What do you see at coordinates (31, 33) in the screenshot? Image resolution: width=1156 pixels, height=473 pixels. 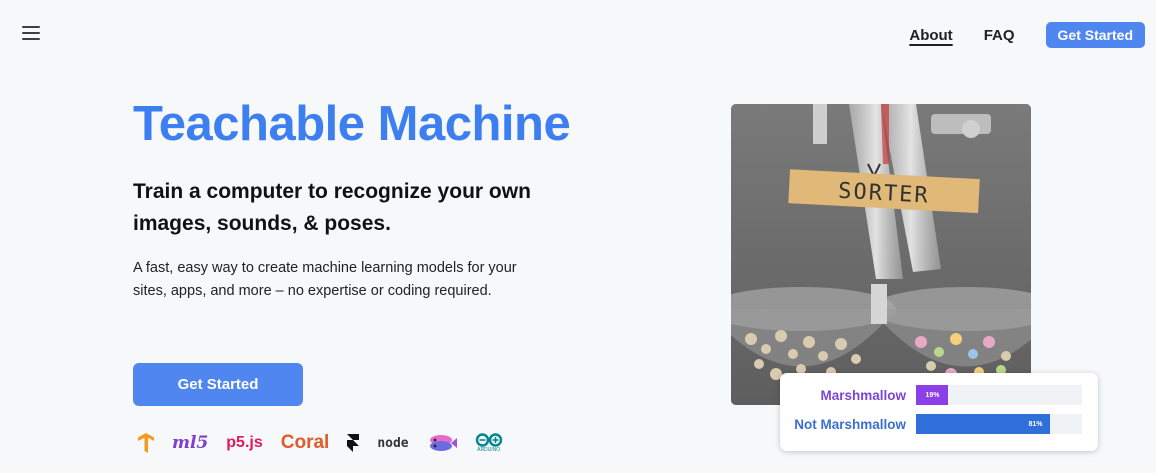 I see `hamburger-menu-icon` at bounding box center [31, 33].